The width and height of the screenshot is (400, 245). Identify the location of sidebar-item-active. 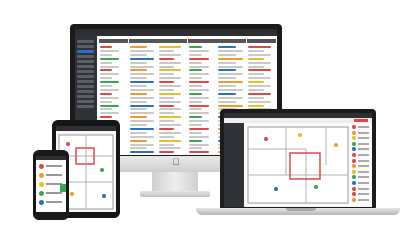
(85, 51).